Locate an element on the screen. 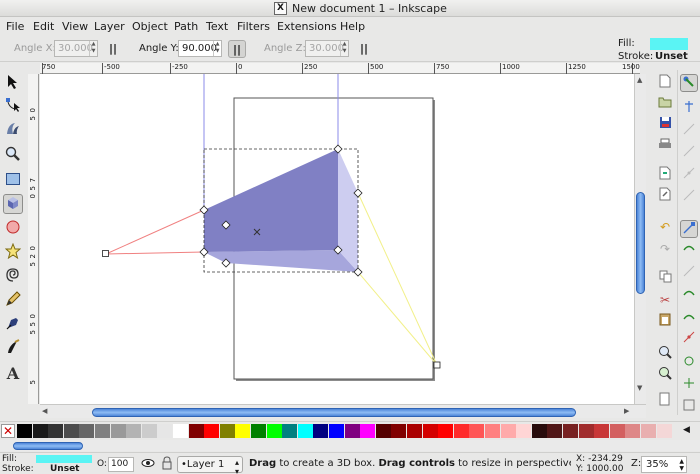 The height and width of the screenshot is (474, 700). snap-cusp-nodes-icon is located at coordinates (689, 295).